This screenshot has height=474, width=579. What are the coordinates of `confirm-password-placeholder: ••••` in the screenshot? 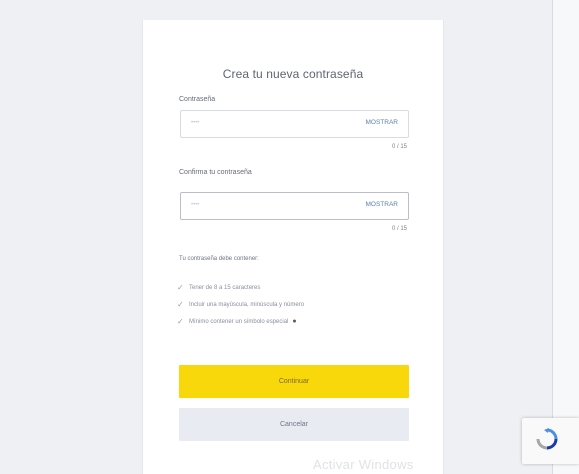 It's located at (195, 205).